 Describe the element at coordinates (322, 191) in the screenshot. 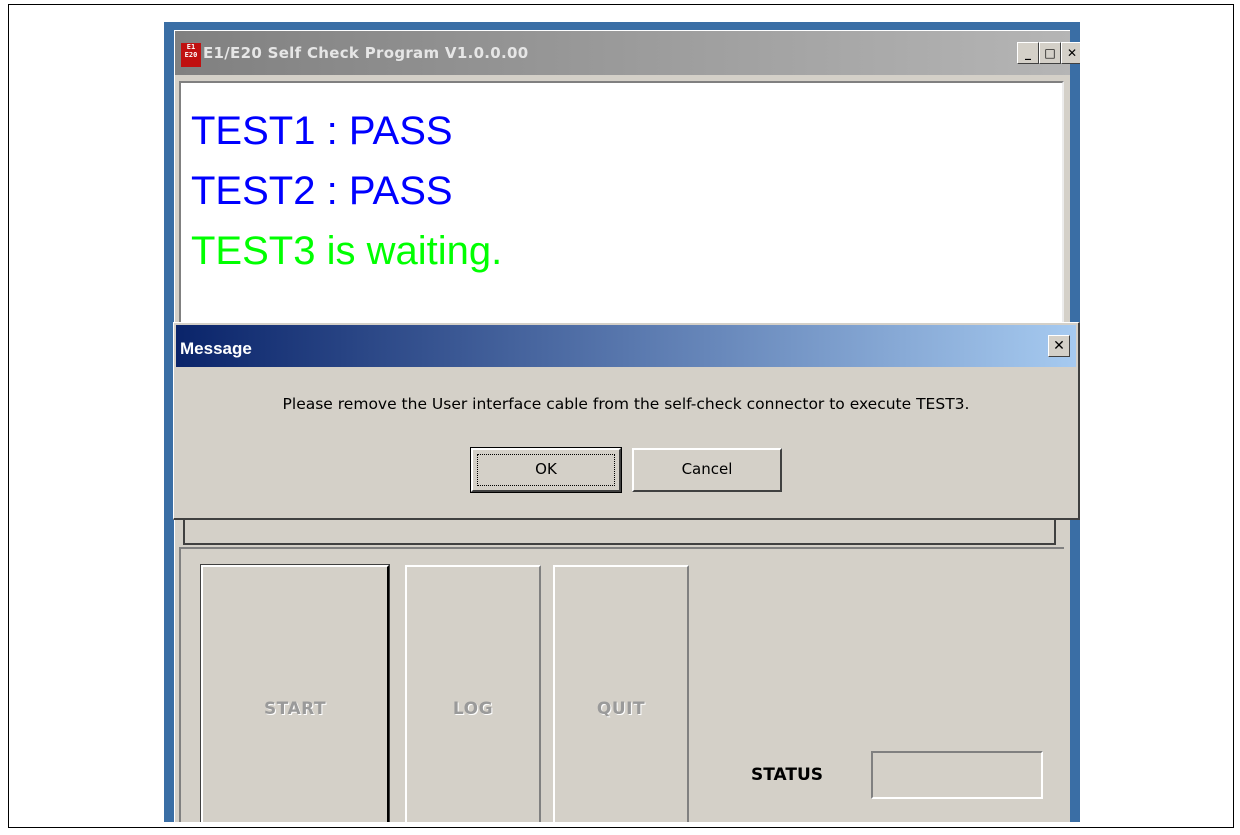

I see `output-line-test2: TEST2 : PASS` at that location.